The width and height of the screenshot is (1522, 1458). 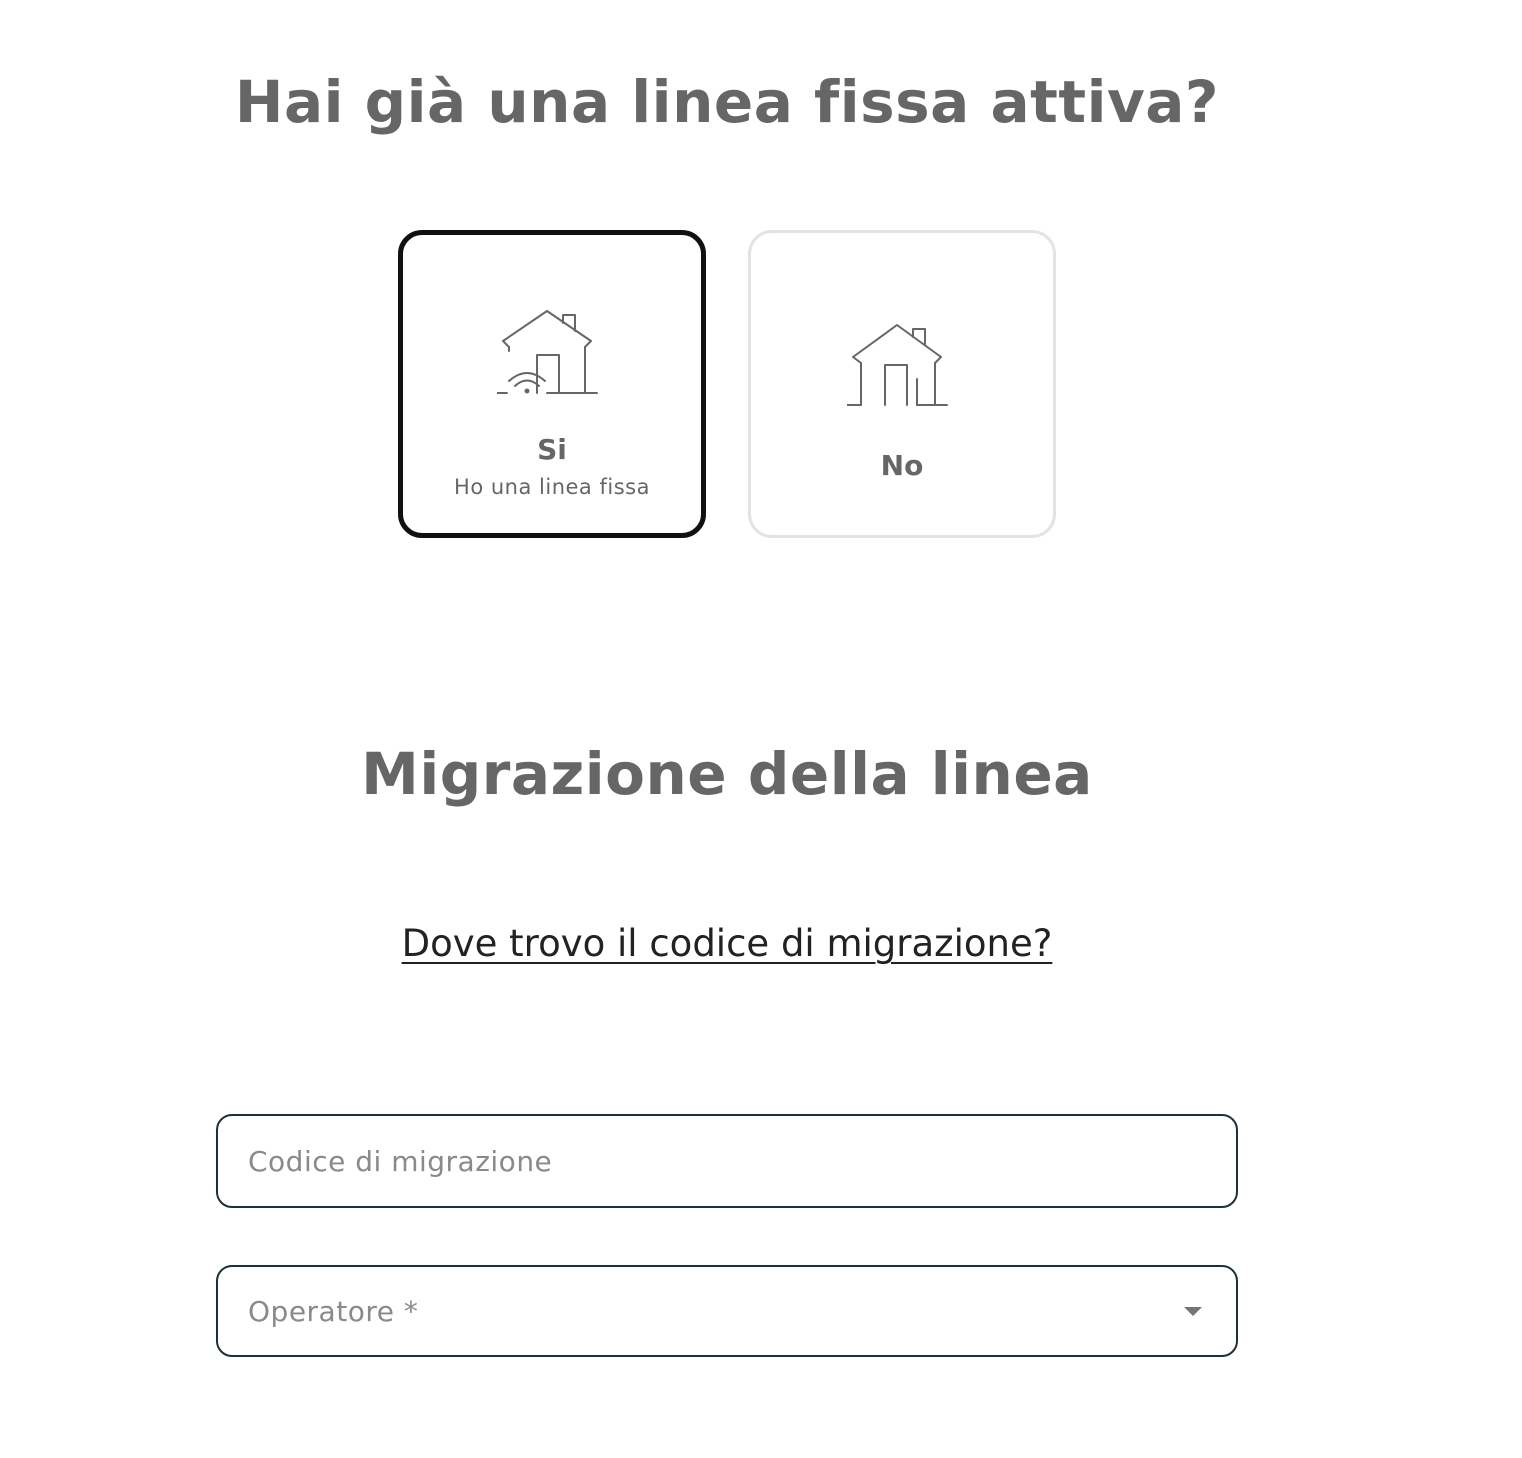 What do you see at coordinates (727, 943) in the screenshot?
I see `migration-code-help-link: Dove trovo il codice di migrazione?` at bounding box center [727, 943].